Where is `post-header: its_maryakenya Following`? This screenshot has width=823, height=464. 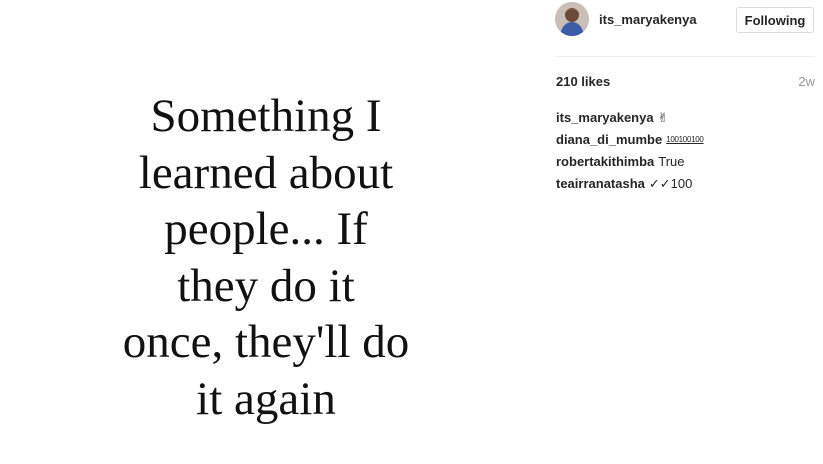
post-header: its_maryakenya Following is located at coordinates (685, 28).